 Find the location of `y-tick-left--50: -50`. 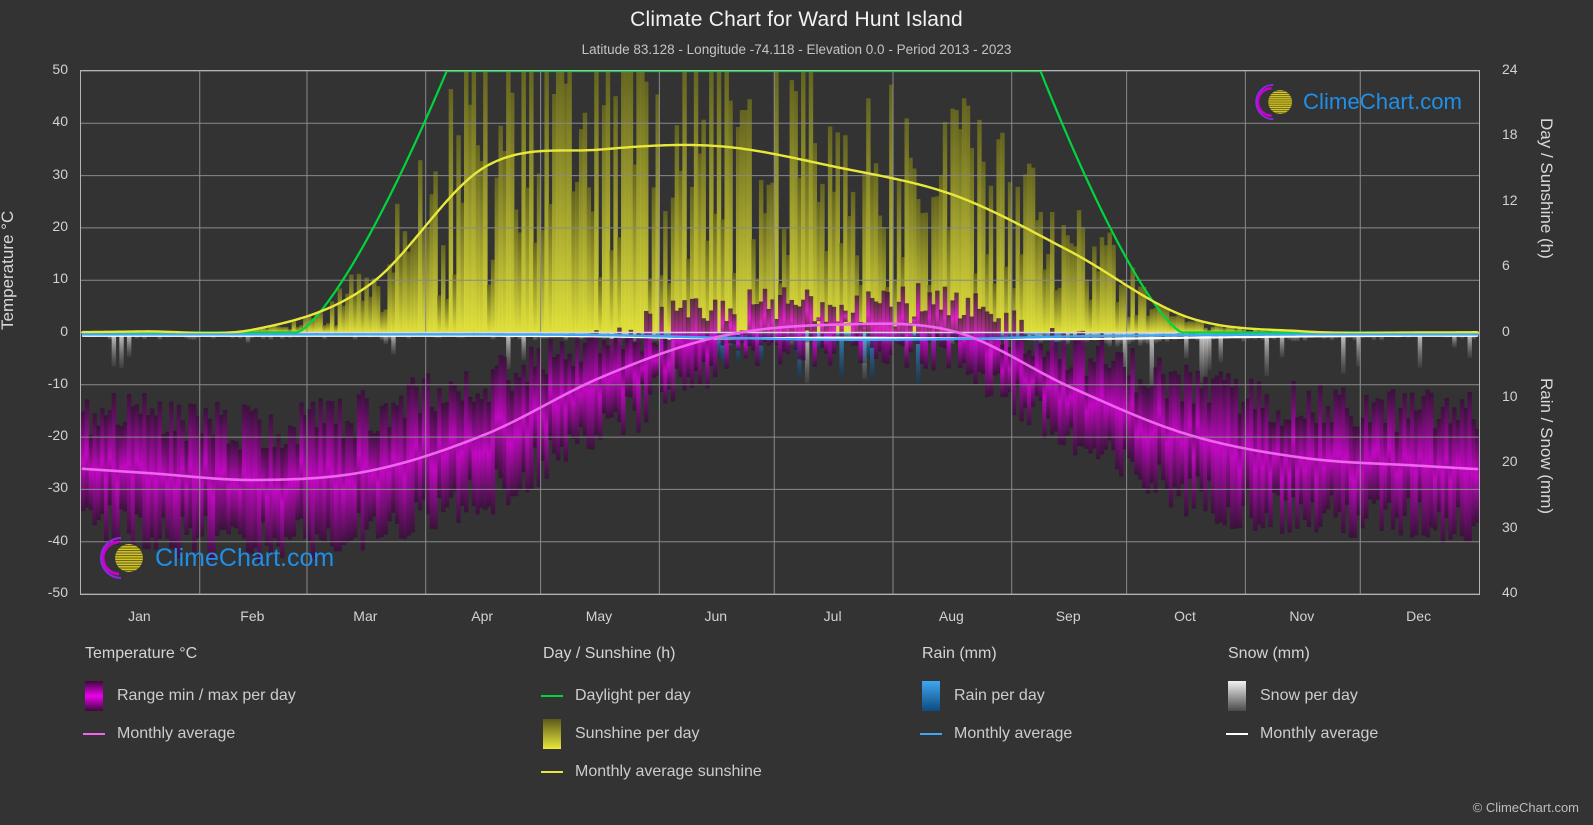

y-tick-left--50: -50 is located at coordinates (57, 592).